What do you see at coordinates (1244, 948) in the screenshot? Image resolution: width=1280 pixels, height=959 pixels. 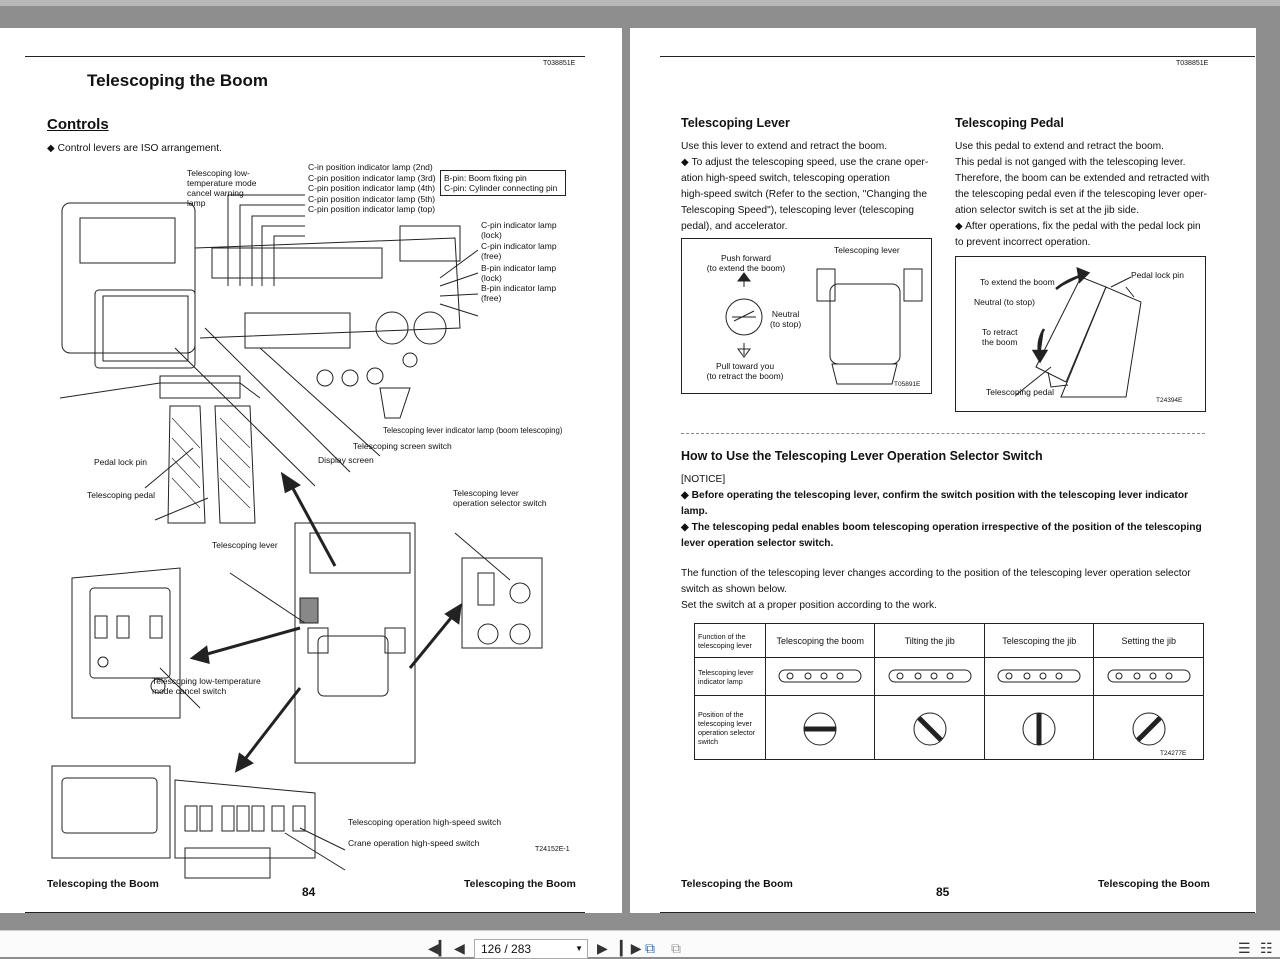 I see `document-icon: ☰` at bounding box center [1244, 948].